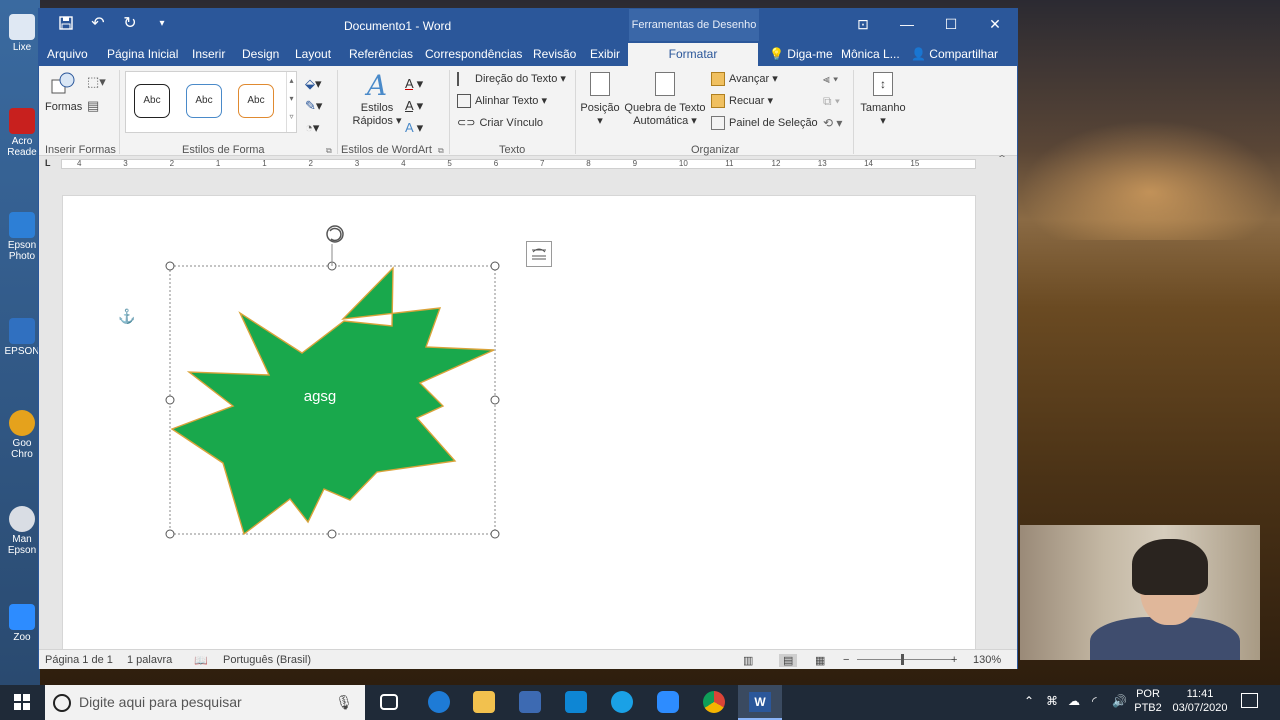 Image resolution: width=1280 pixels, height=720 pixels. Describe the element at coordinates (500, 122) in the screenshot. I see `create-link-button: ⊂⊃ Criar Vínculo` at that location.